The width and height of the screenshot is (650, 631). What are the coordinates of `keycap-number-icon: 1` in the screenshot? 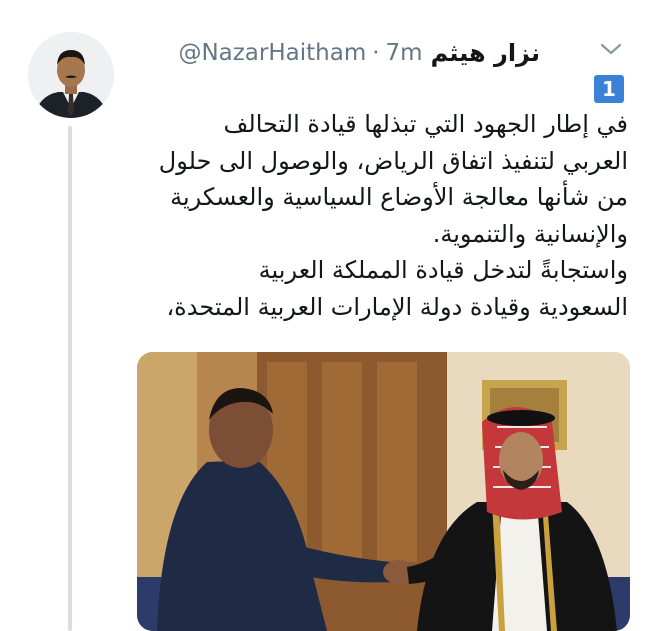 It's located at (609, 89).